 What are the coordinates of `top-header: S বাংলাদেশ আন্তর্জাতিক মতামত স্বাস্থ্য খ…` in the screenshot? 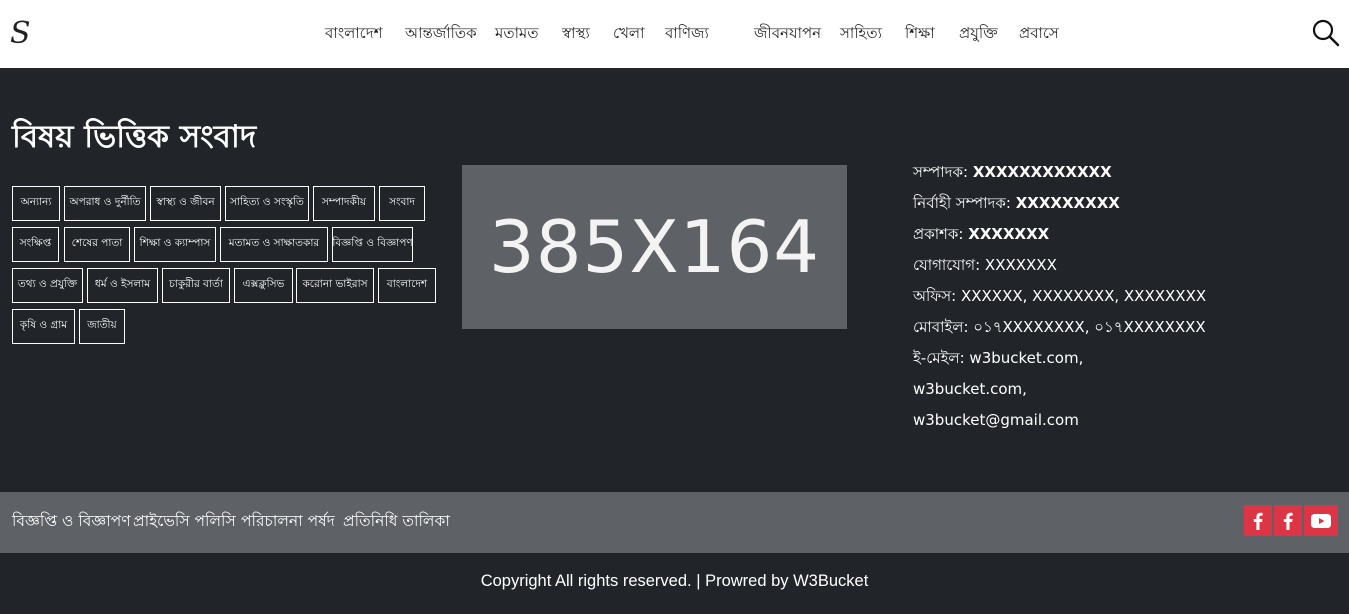 It's located at (674, 34).